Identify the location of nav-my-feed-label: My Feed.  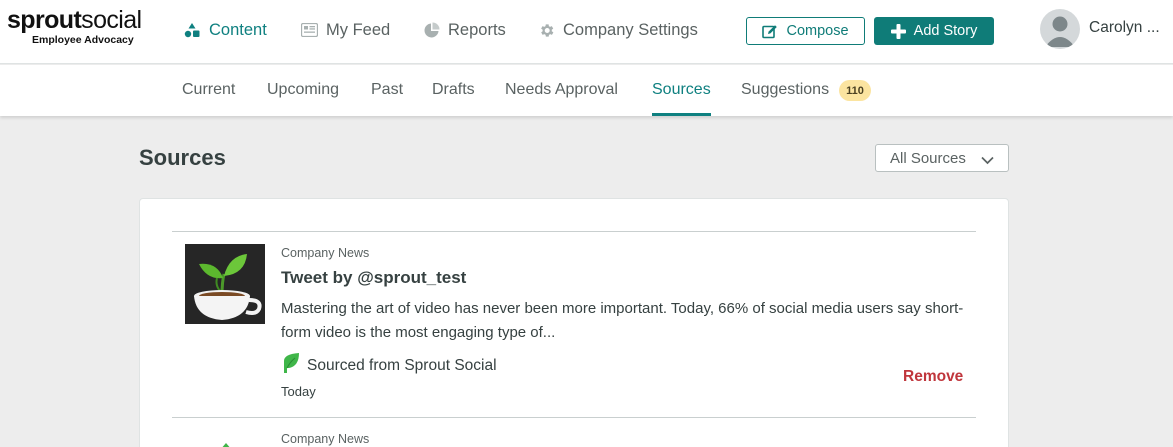
(358, 29).